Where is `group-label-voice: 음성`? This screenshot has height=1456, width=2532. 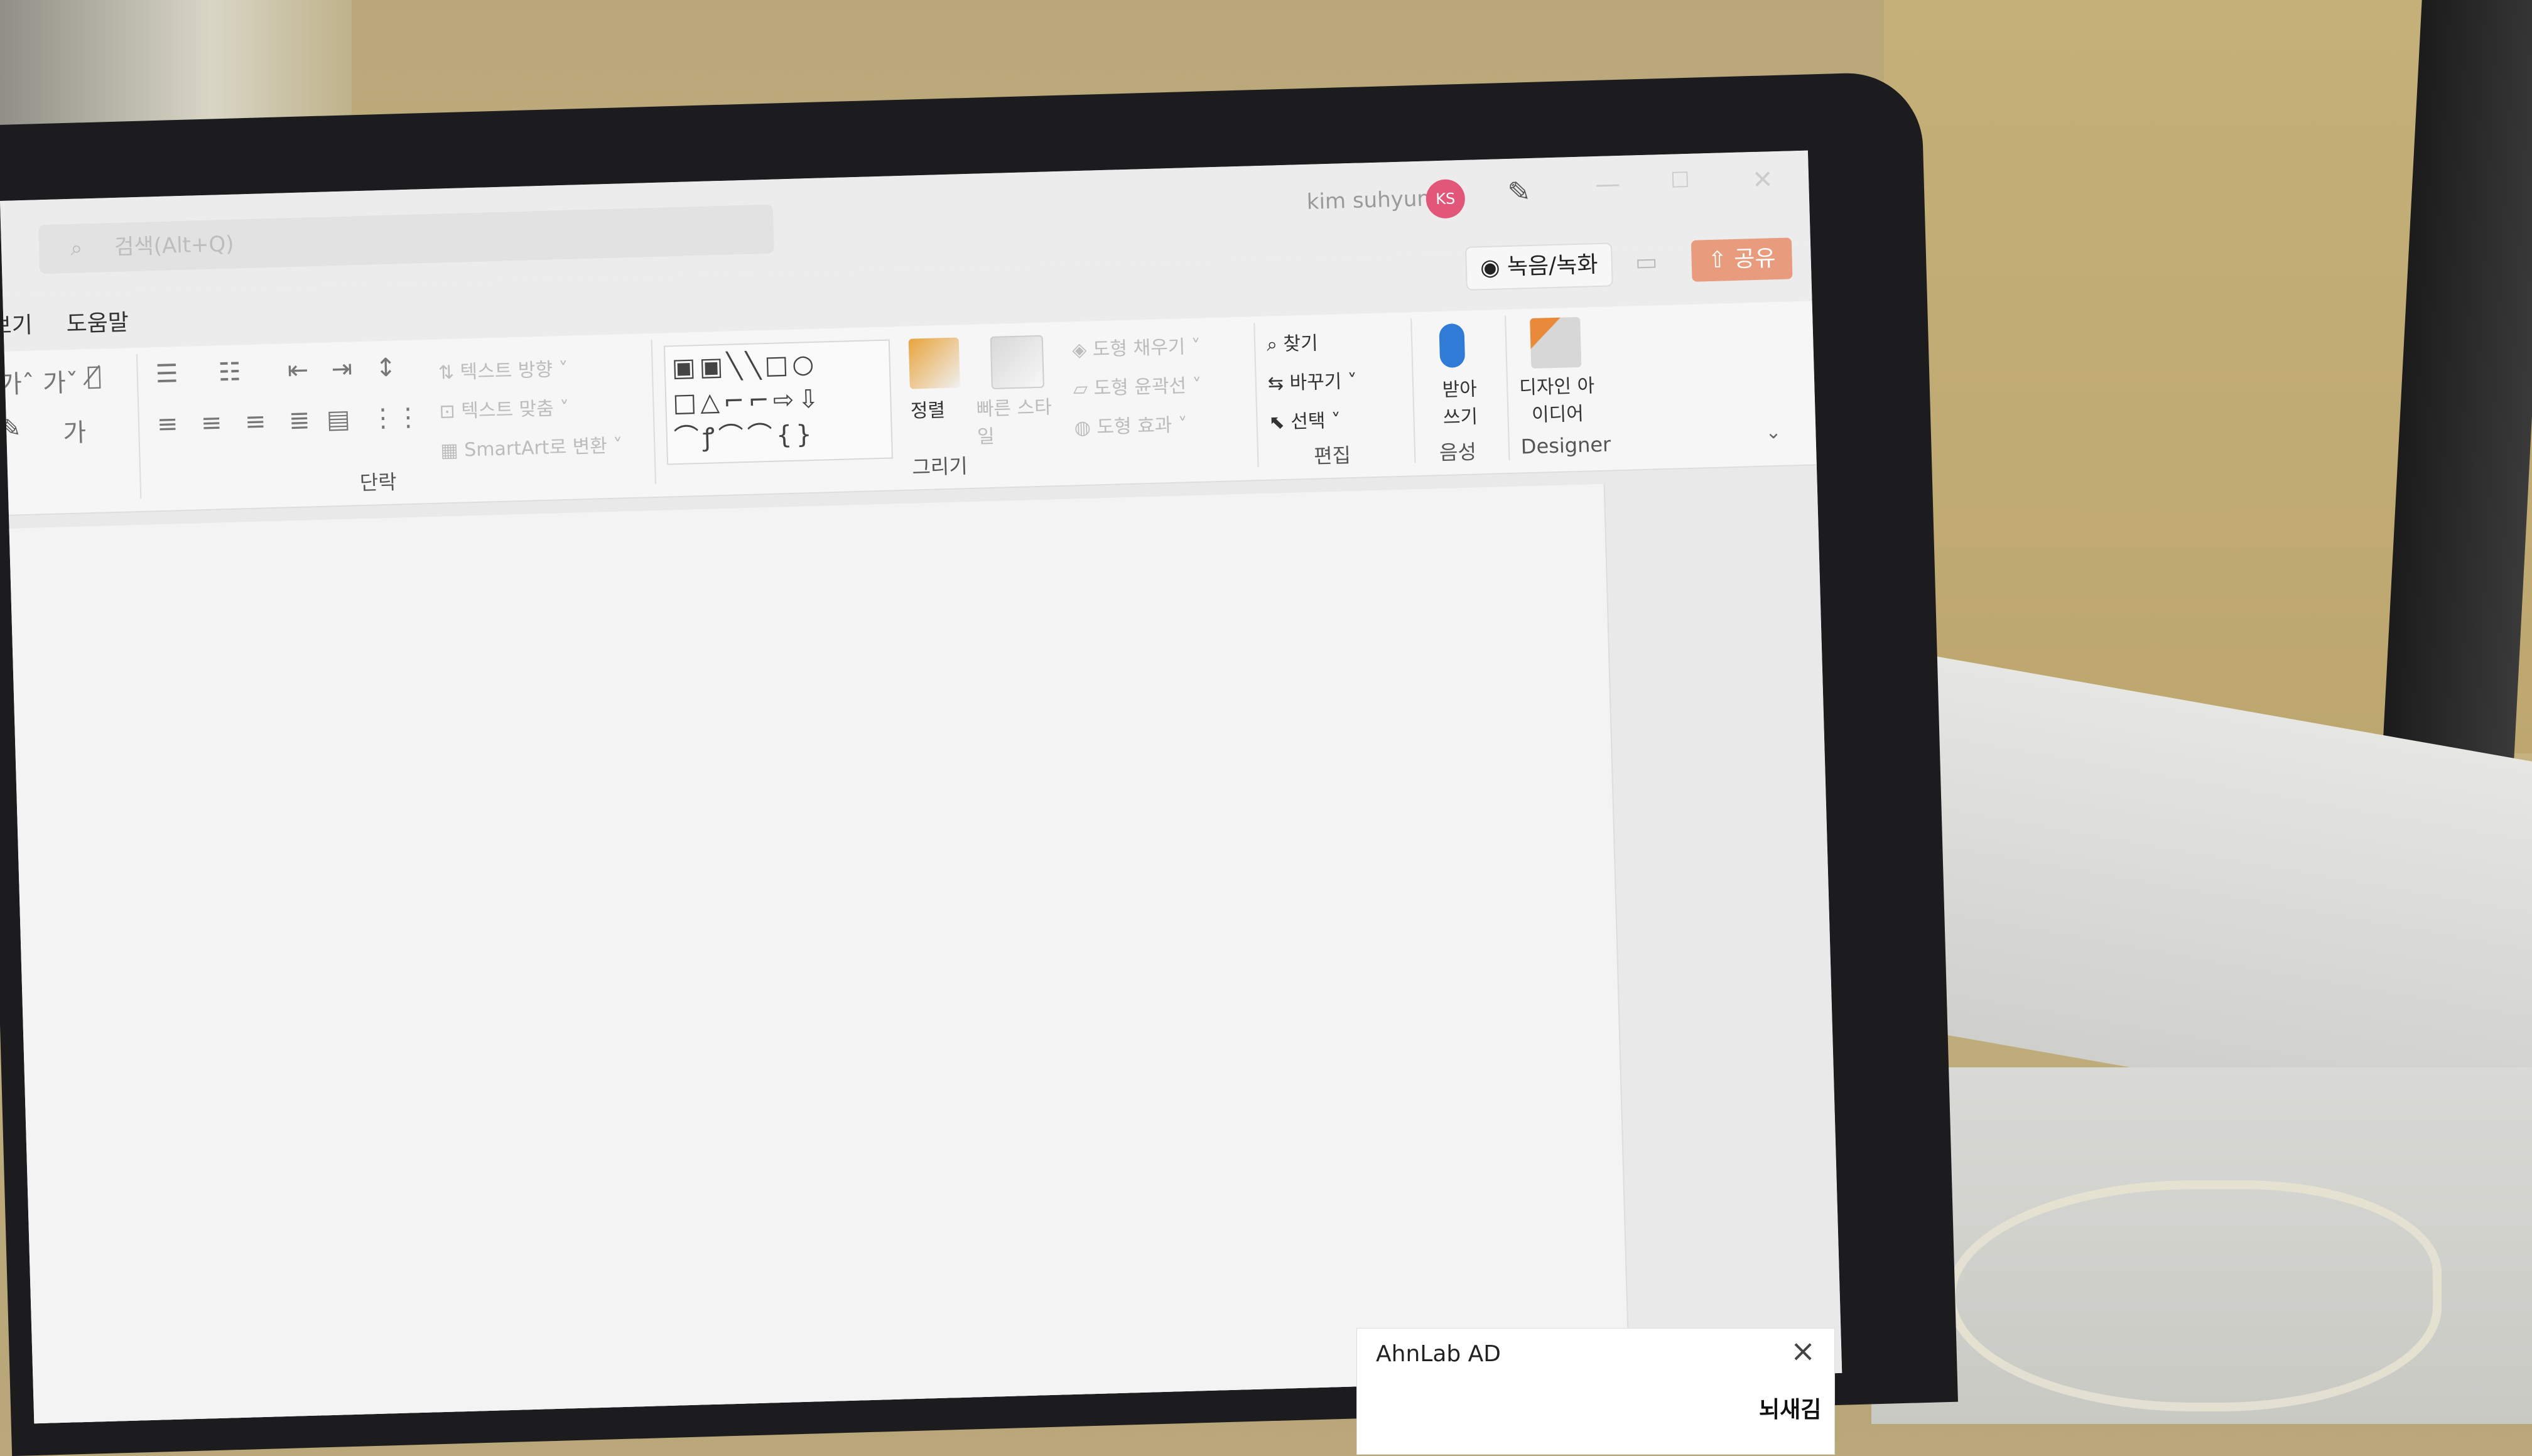 group-label-voice: 음성 is located at coordinates (1458, 452).